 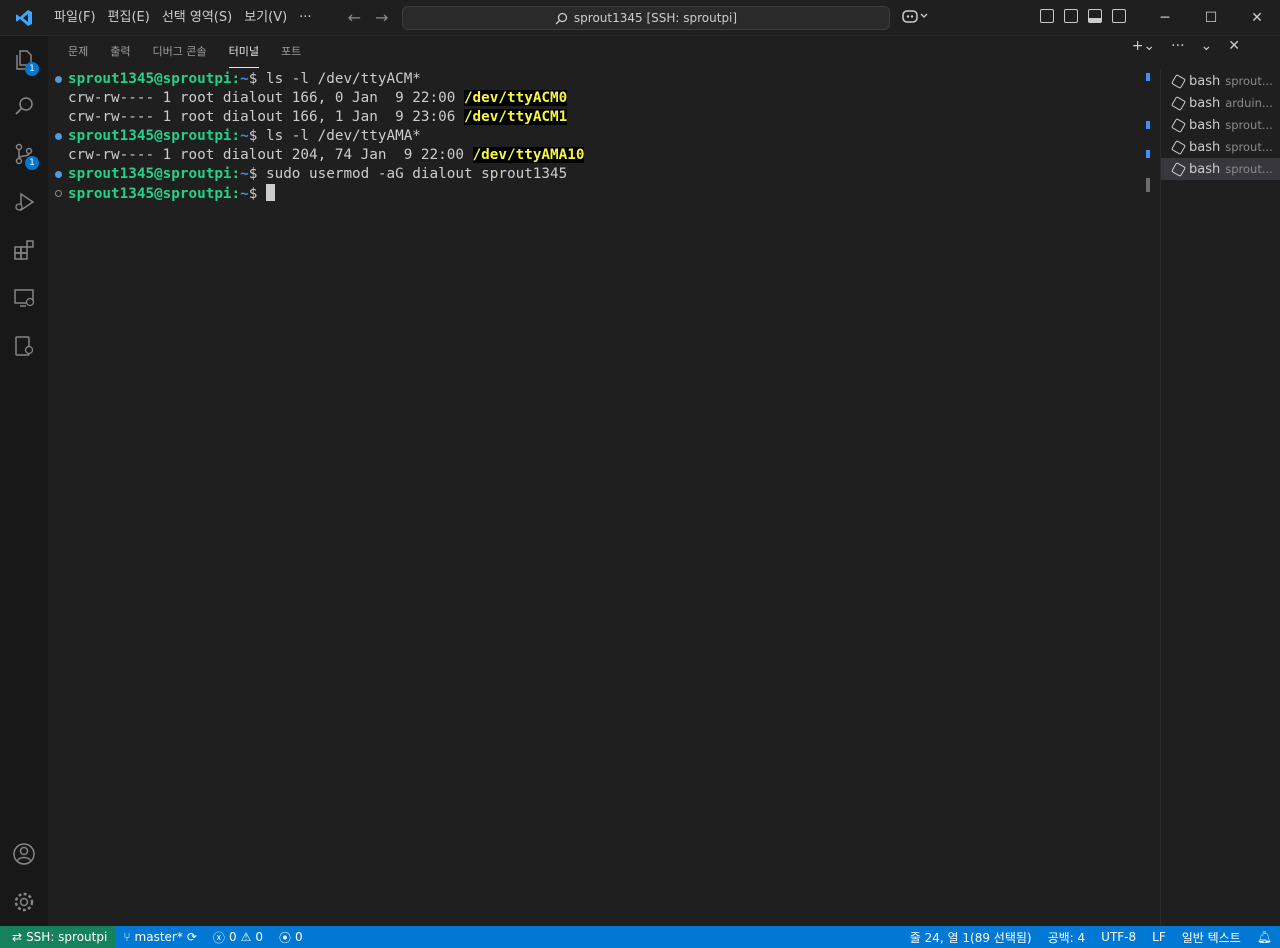 I want to click on menu-edit: 편집(E), so click(x=129, y=18).